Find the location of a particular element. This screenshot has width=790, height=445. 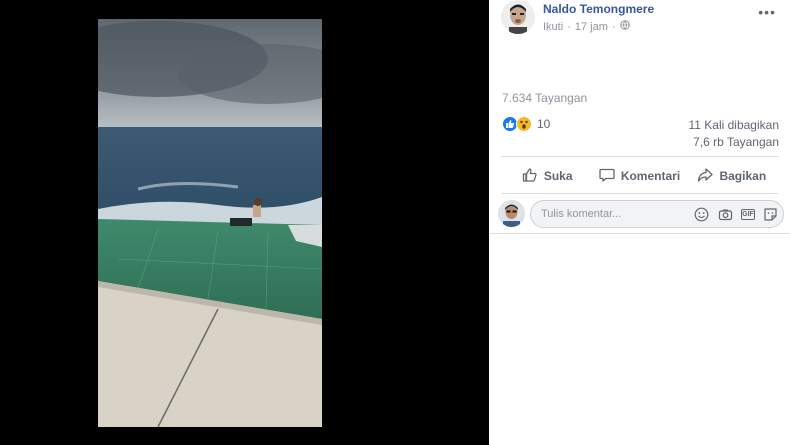

follow-link: Ikuti is located at coordinates (553, 27).